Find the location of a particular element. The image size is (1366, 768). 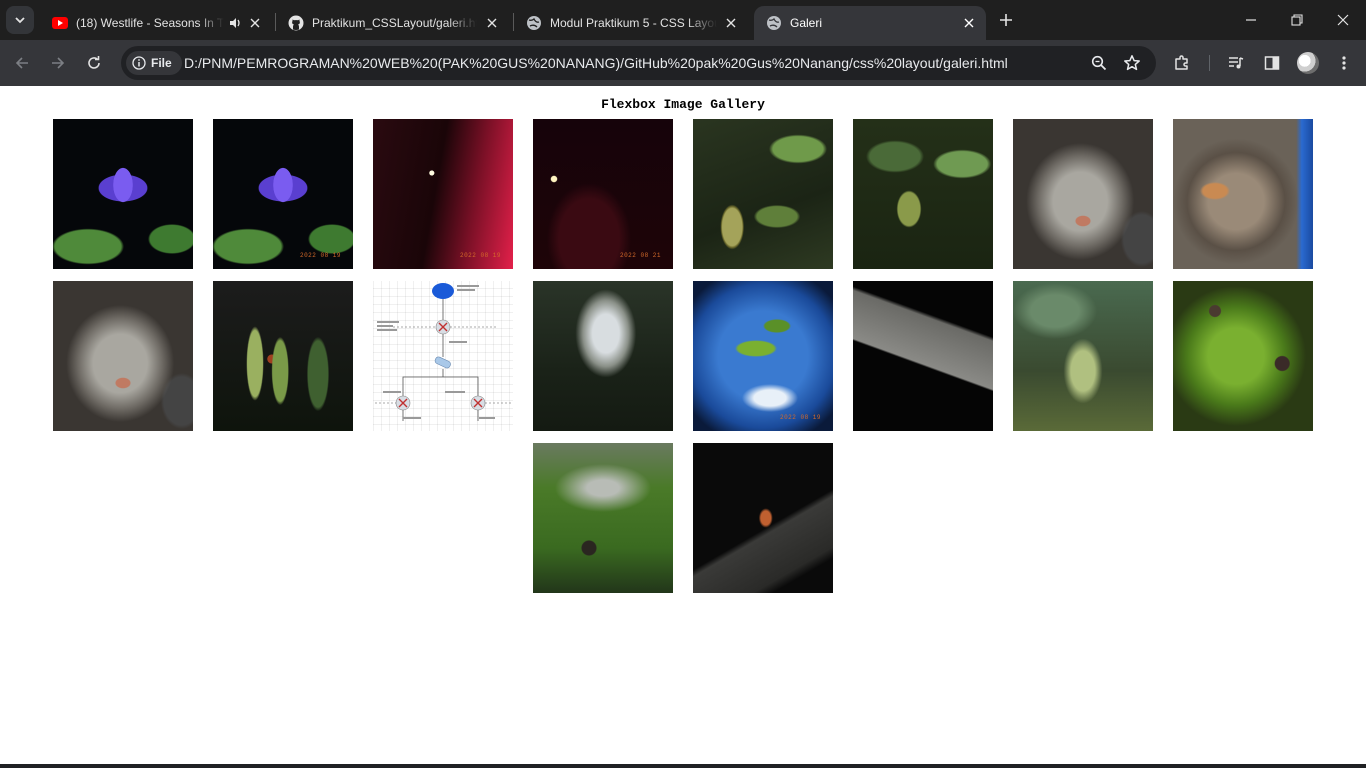

tab-title: (18) Westlife - Seasons In The Sun is located at coordinates (150, 23).